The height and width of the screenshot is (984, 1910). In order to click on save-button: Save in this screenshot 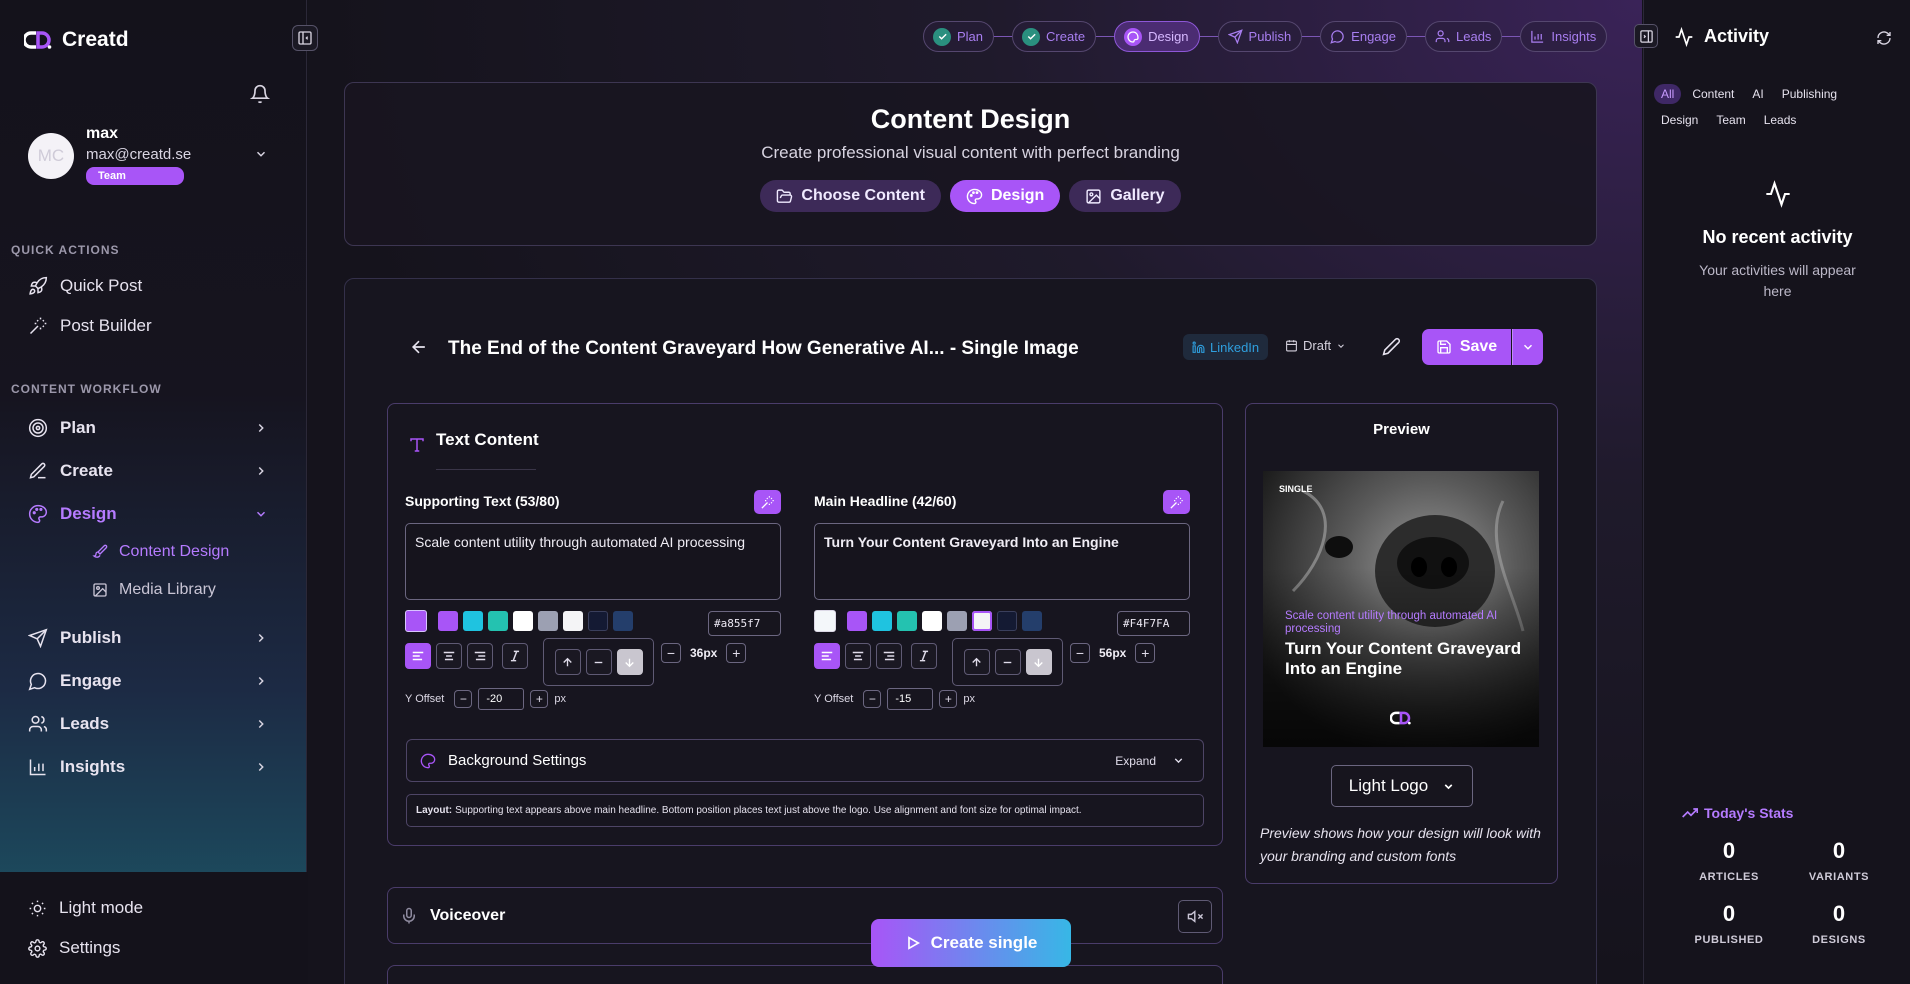, I will do `click(1466, 347)`.